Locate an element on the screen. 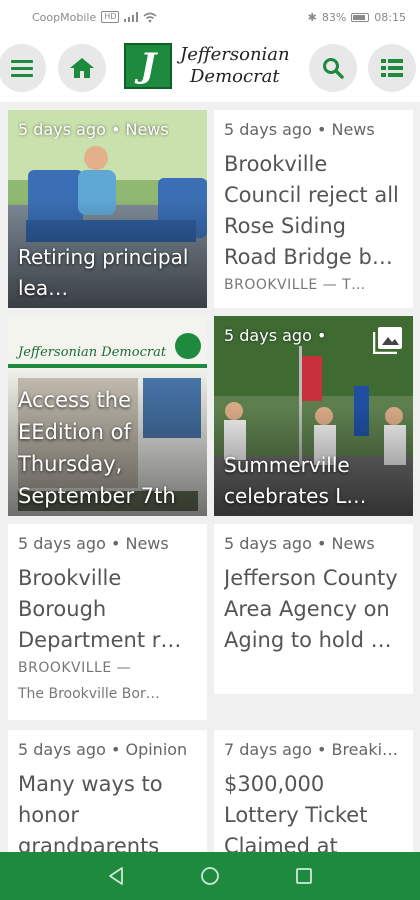  battery-percent: 83% is located at coordinates (334, 17).